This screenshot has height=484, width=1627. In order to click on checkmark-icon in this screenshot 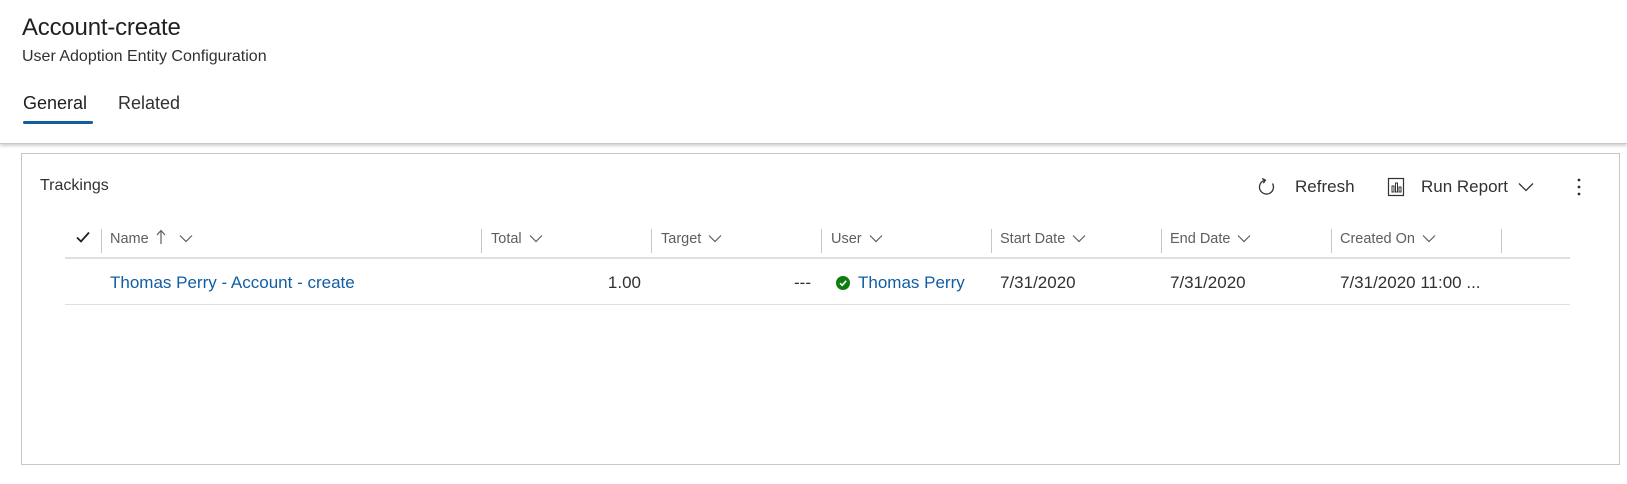, I will do `click(83, 239)`.